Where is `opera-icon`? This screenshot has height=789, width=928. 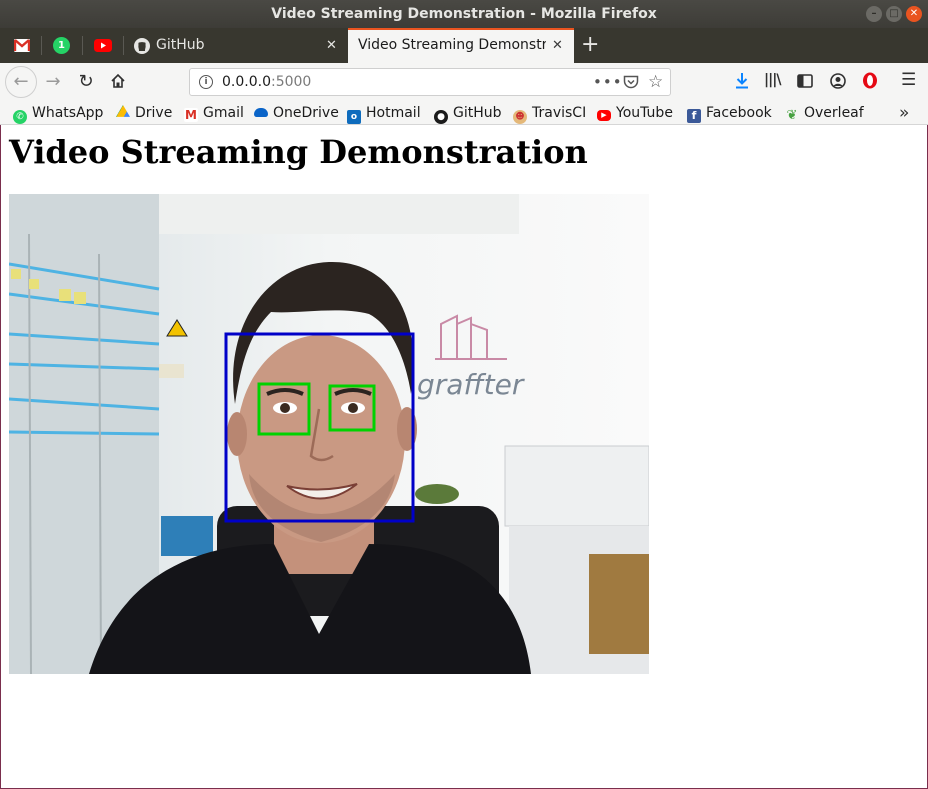 opera-icon is located at coordinates (870, 80).